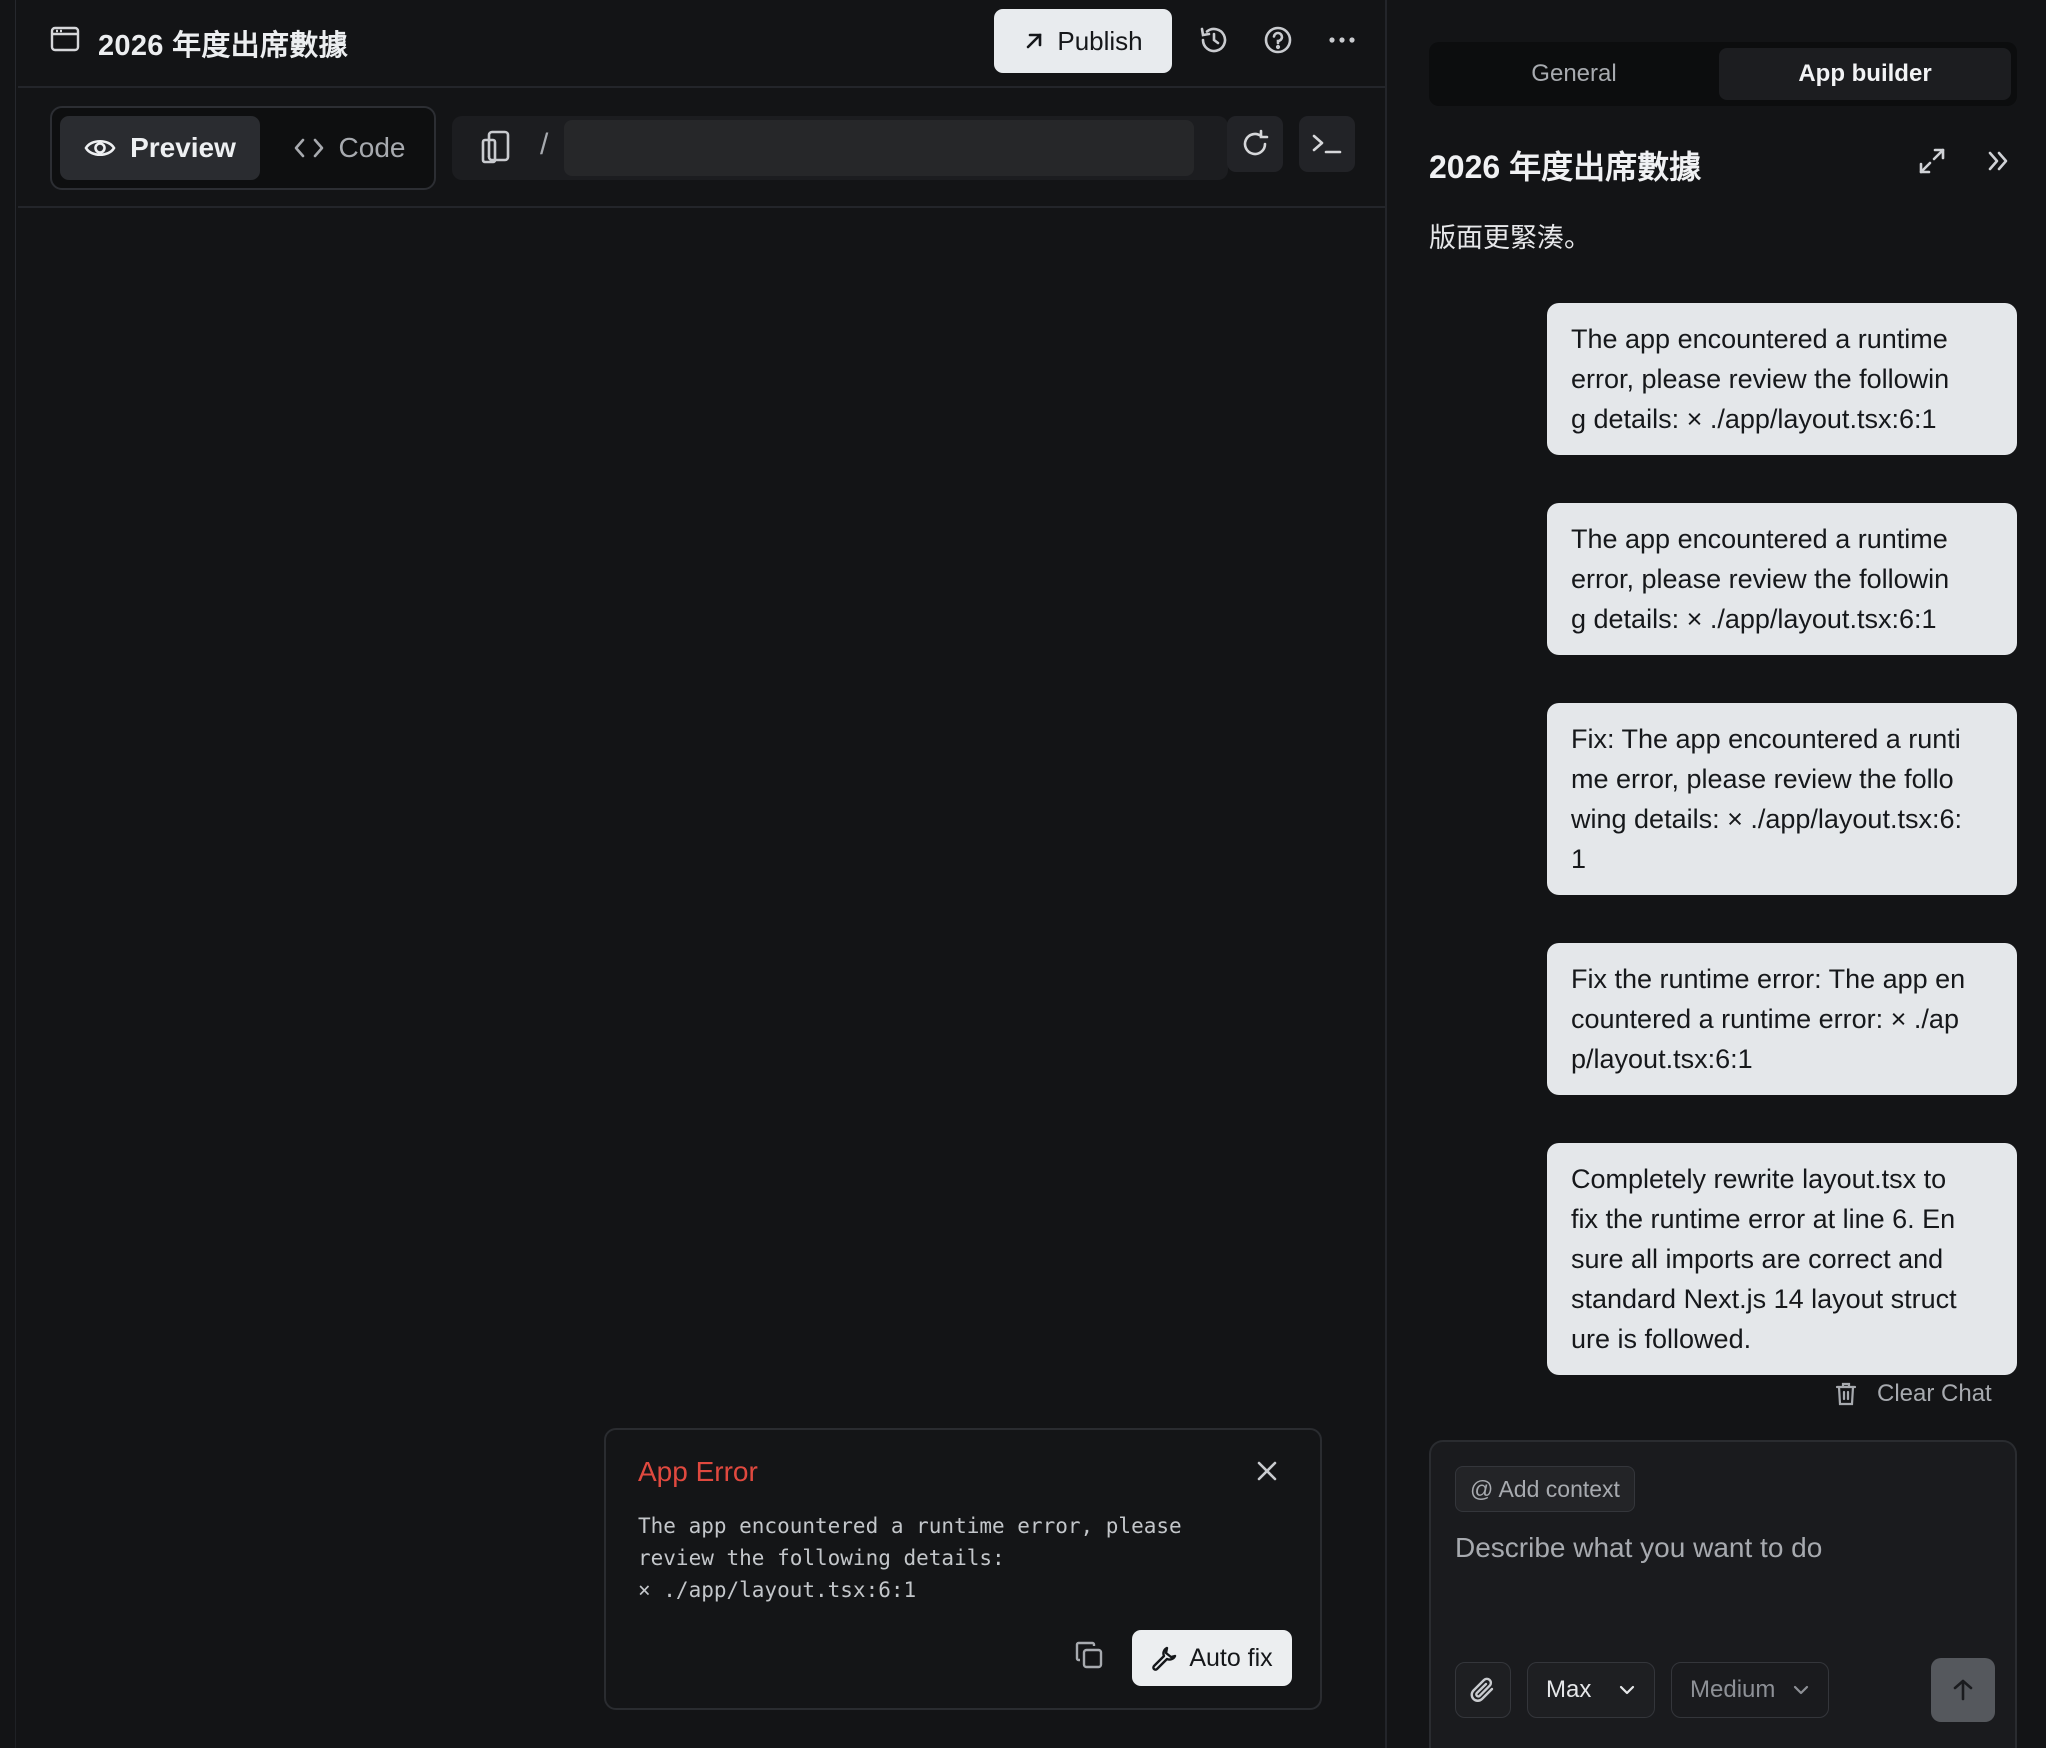 This screenshot has height=1748, width=2046. I want to click on left-edge-strip, so click(8, 874).